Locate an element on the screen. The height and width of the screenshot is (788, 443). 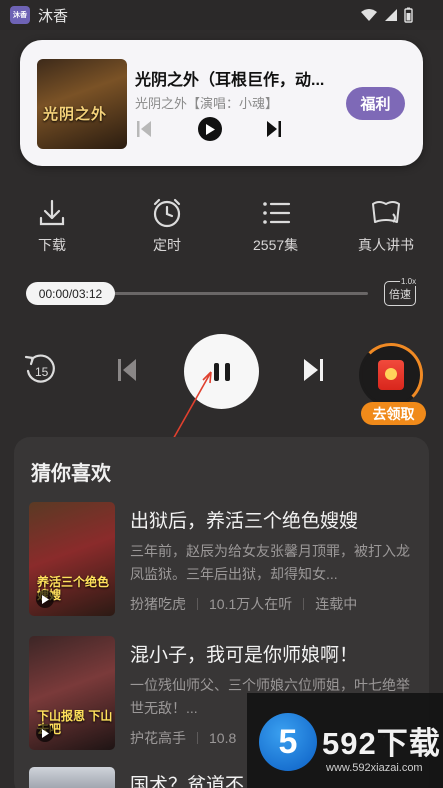
app-badge-icon: 沐香 is located at coordinates (20, 15).